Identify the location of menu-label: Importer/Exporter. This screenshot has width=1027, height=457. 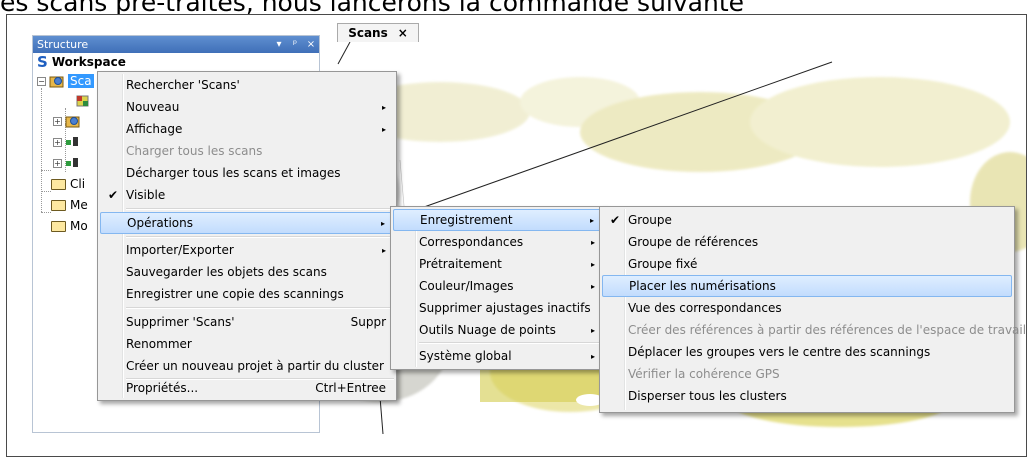
(180, 250).